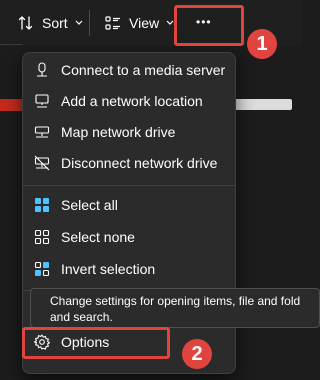  What do you see at coordinates (262, 104) in the screenshot?
I see `background-progress-bar` at bounding box center [262, 104].